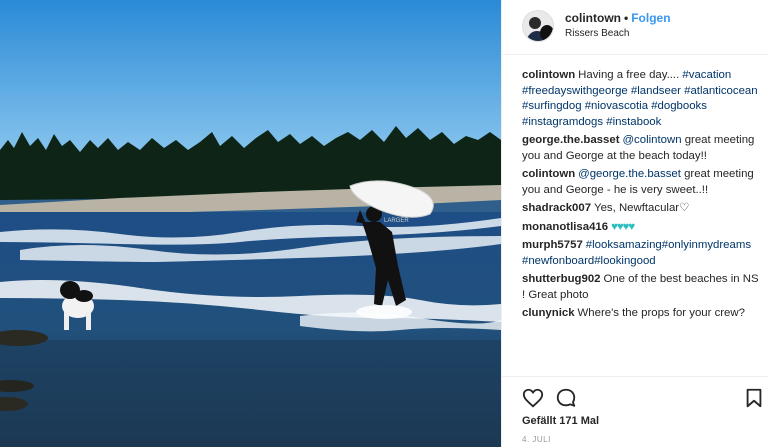 The width and height of the screenshot is (768, 447). I want to click on comment-item: monanotlisa416 ♥♥♥♥, so click(643, 228).